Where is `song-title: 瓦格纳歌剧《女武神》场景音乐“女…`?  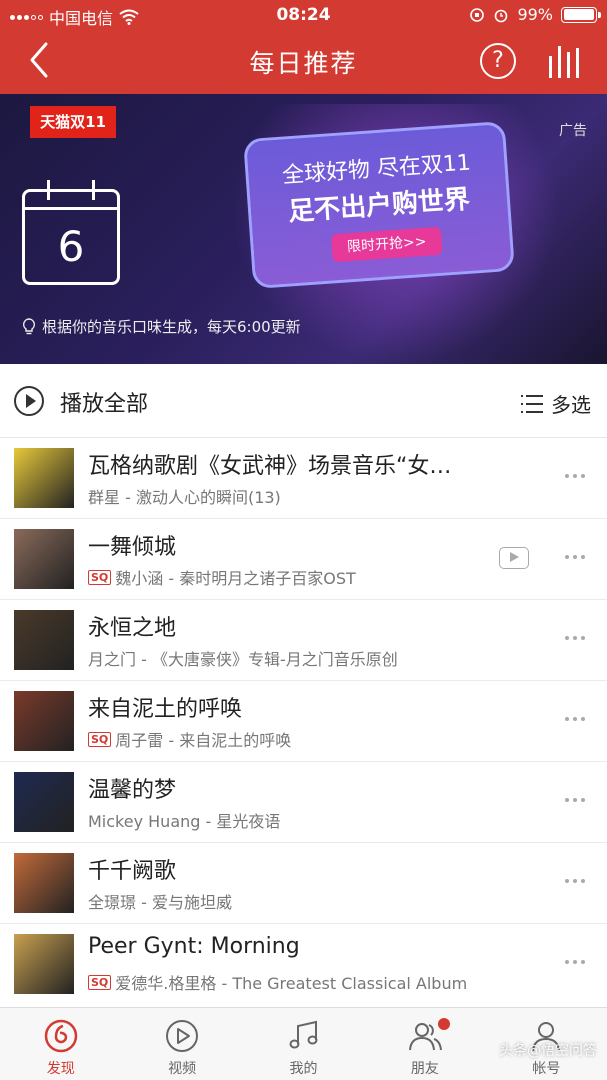 song-title: 瓦格纳歌剧《女武神》场景音乐“女… is located at coordinates (270, 466).